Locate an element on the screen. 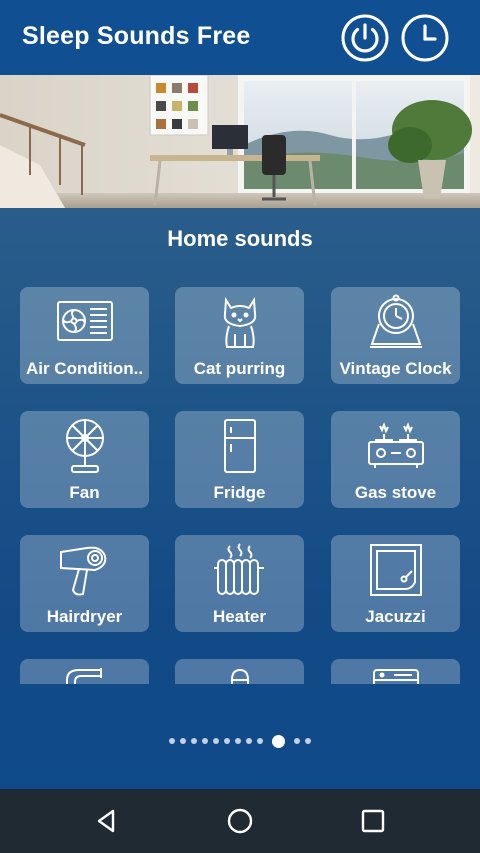  sound-tile-fridge: Fridge is located at coordinates (239, 459).